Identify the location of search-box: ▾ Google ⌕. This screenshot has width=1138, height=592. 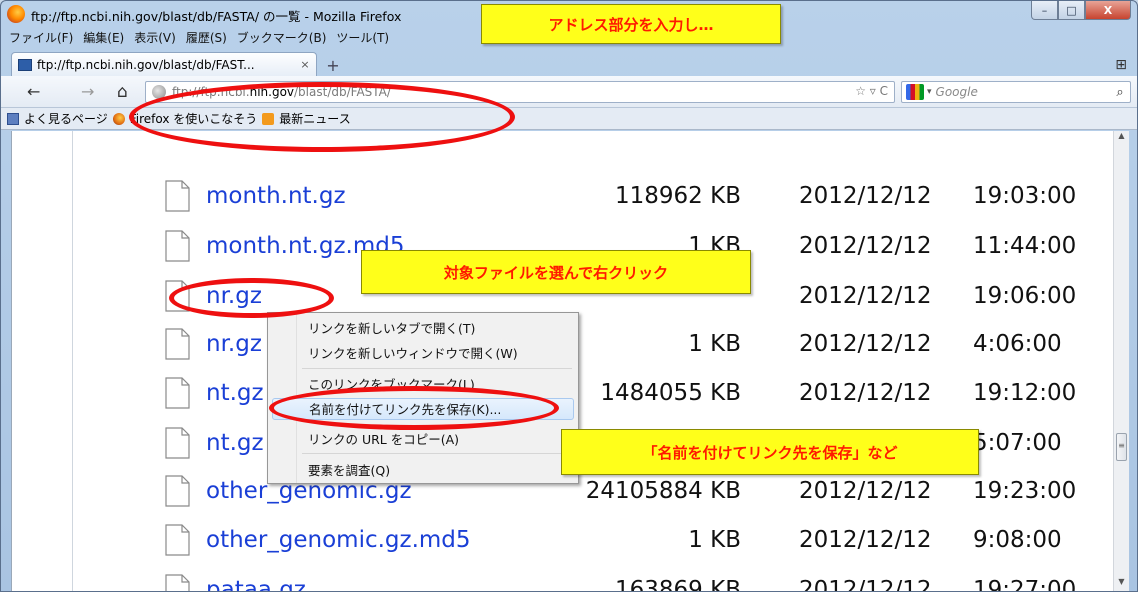
(1016, 92).